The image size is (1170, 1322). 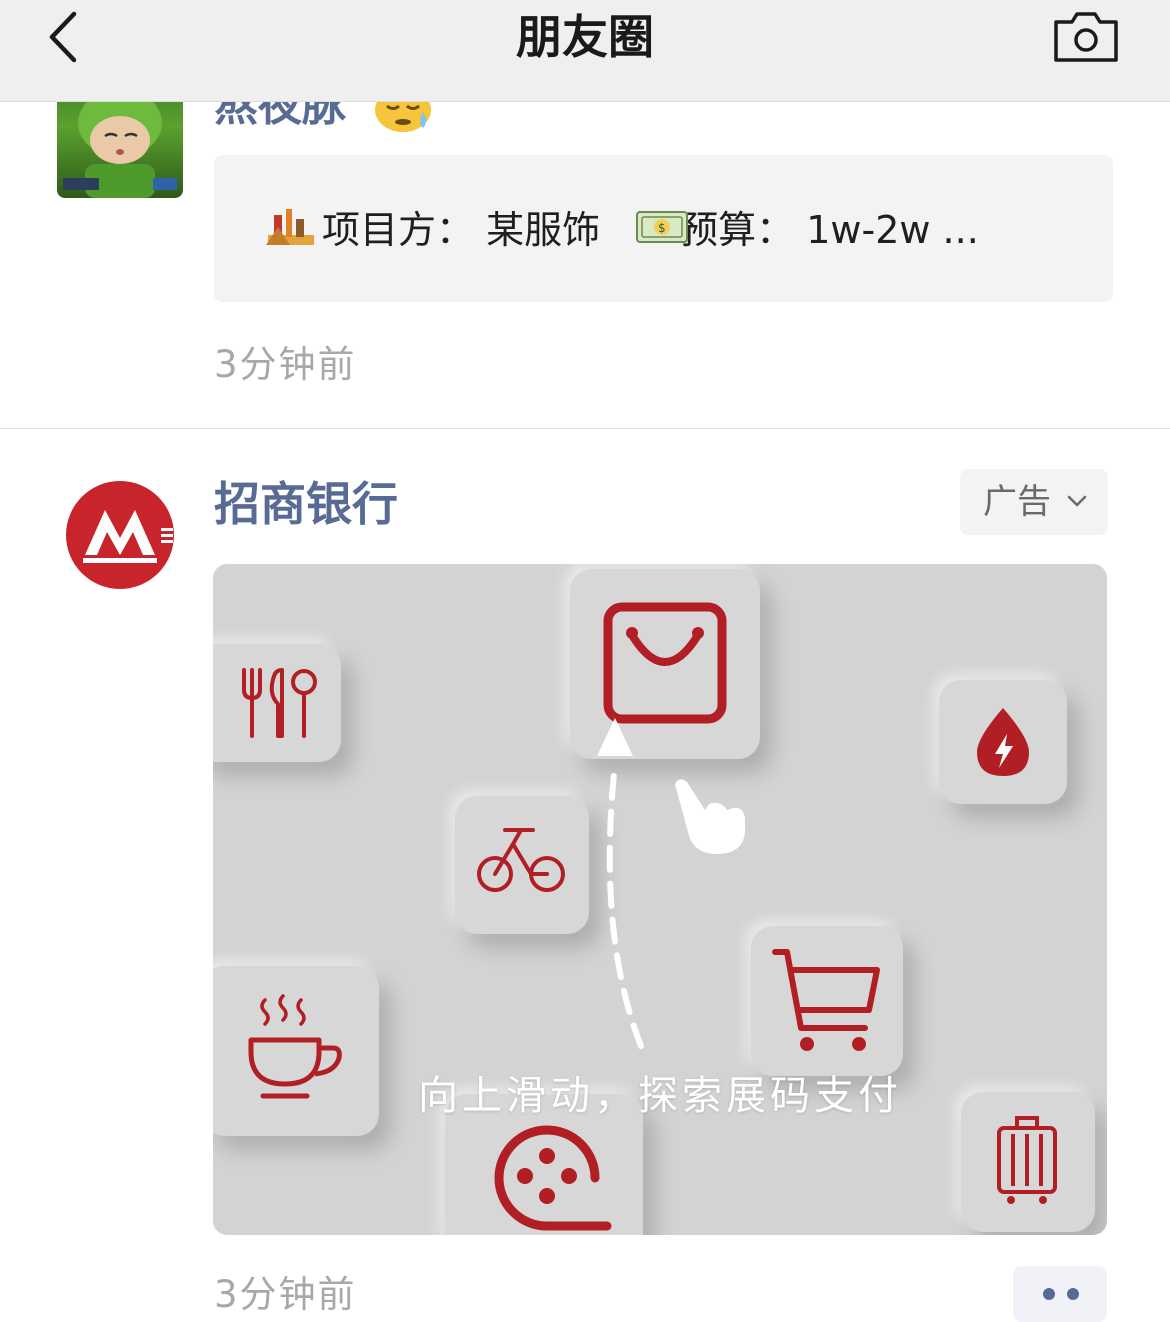 I want to click on utility-bill-tile, so click(x=1003, y=742).